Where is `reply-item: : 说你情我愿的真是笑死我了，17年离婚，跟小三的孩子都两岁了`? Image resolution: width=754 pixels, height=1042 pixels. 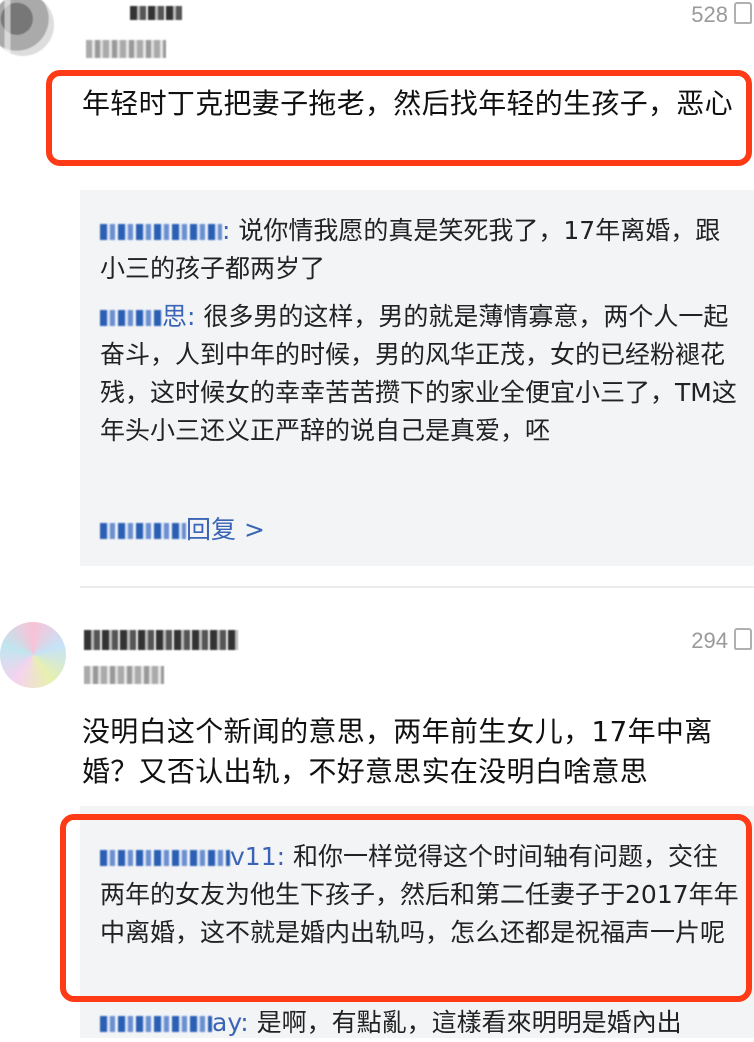 reply-item: : 说你情我愿的真是笑死我了，17年离婚，跟小三的孩子都两岁了 is located at coordinates (420, 250).